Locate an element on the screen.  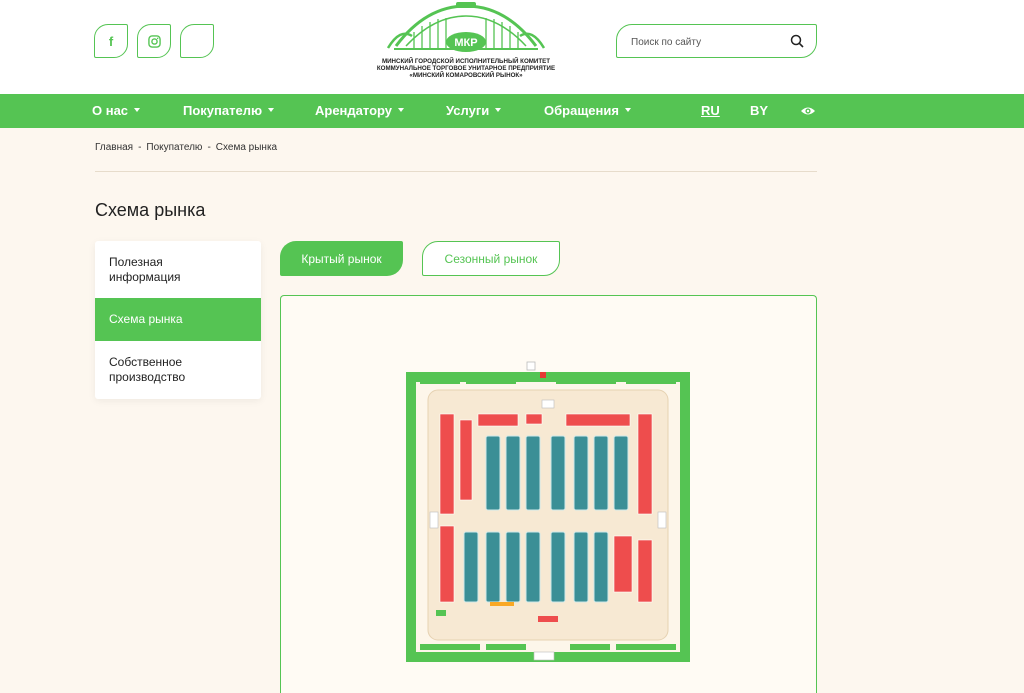
nav-item-about: О нас is located at coordinates (116, 111).